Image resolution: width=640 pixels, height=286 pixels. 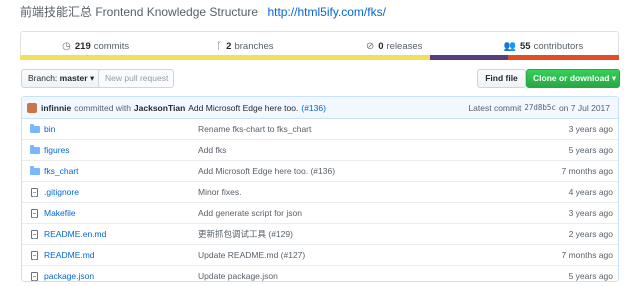 What do you see at coordinates (121, 255) in the screenshot?
I see `file-name-link: README.md` at bounding box center [121, 255].